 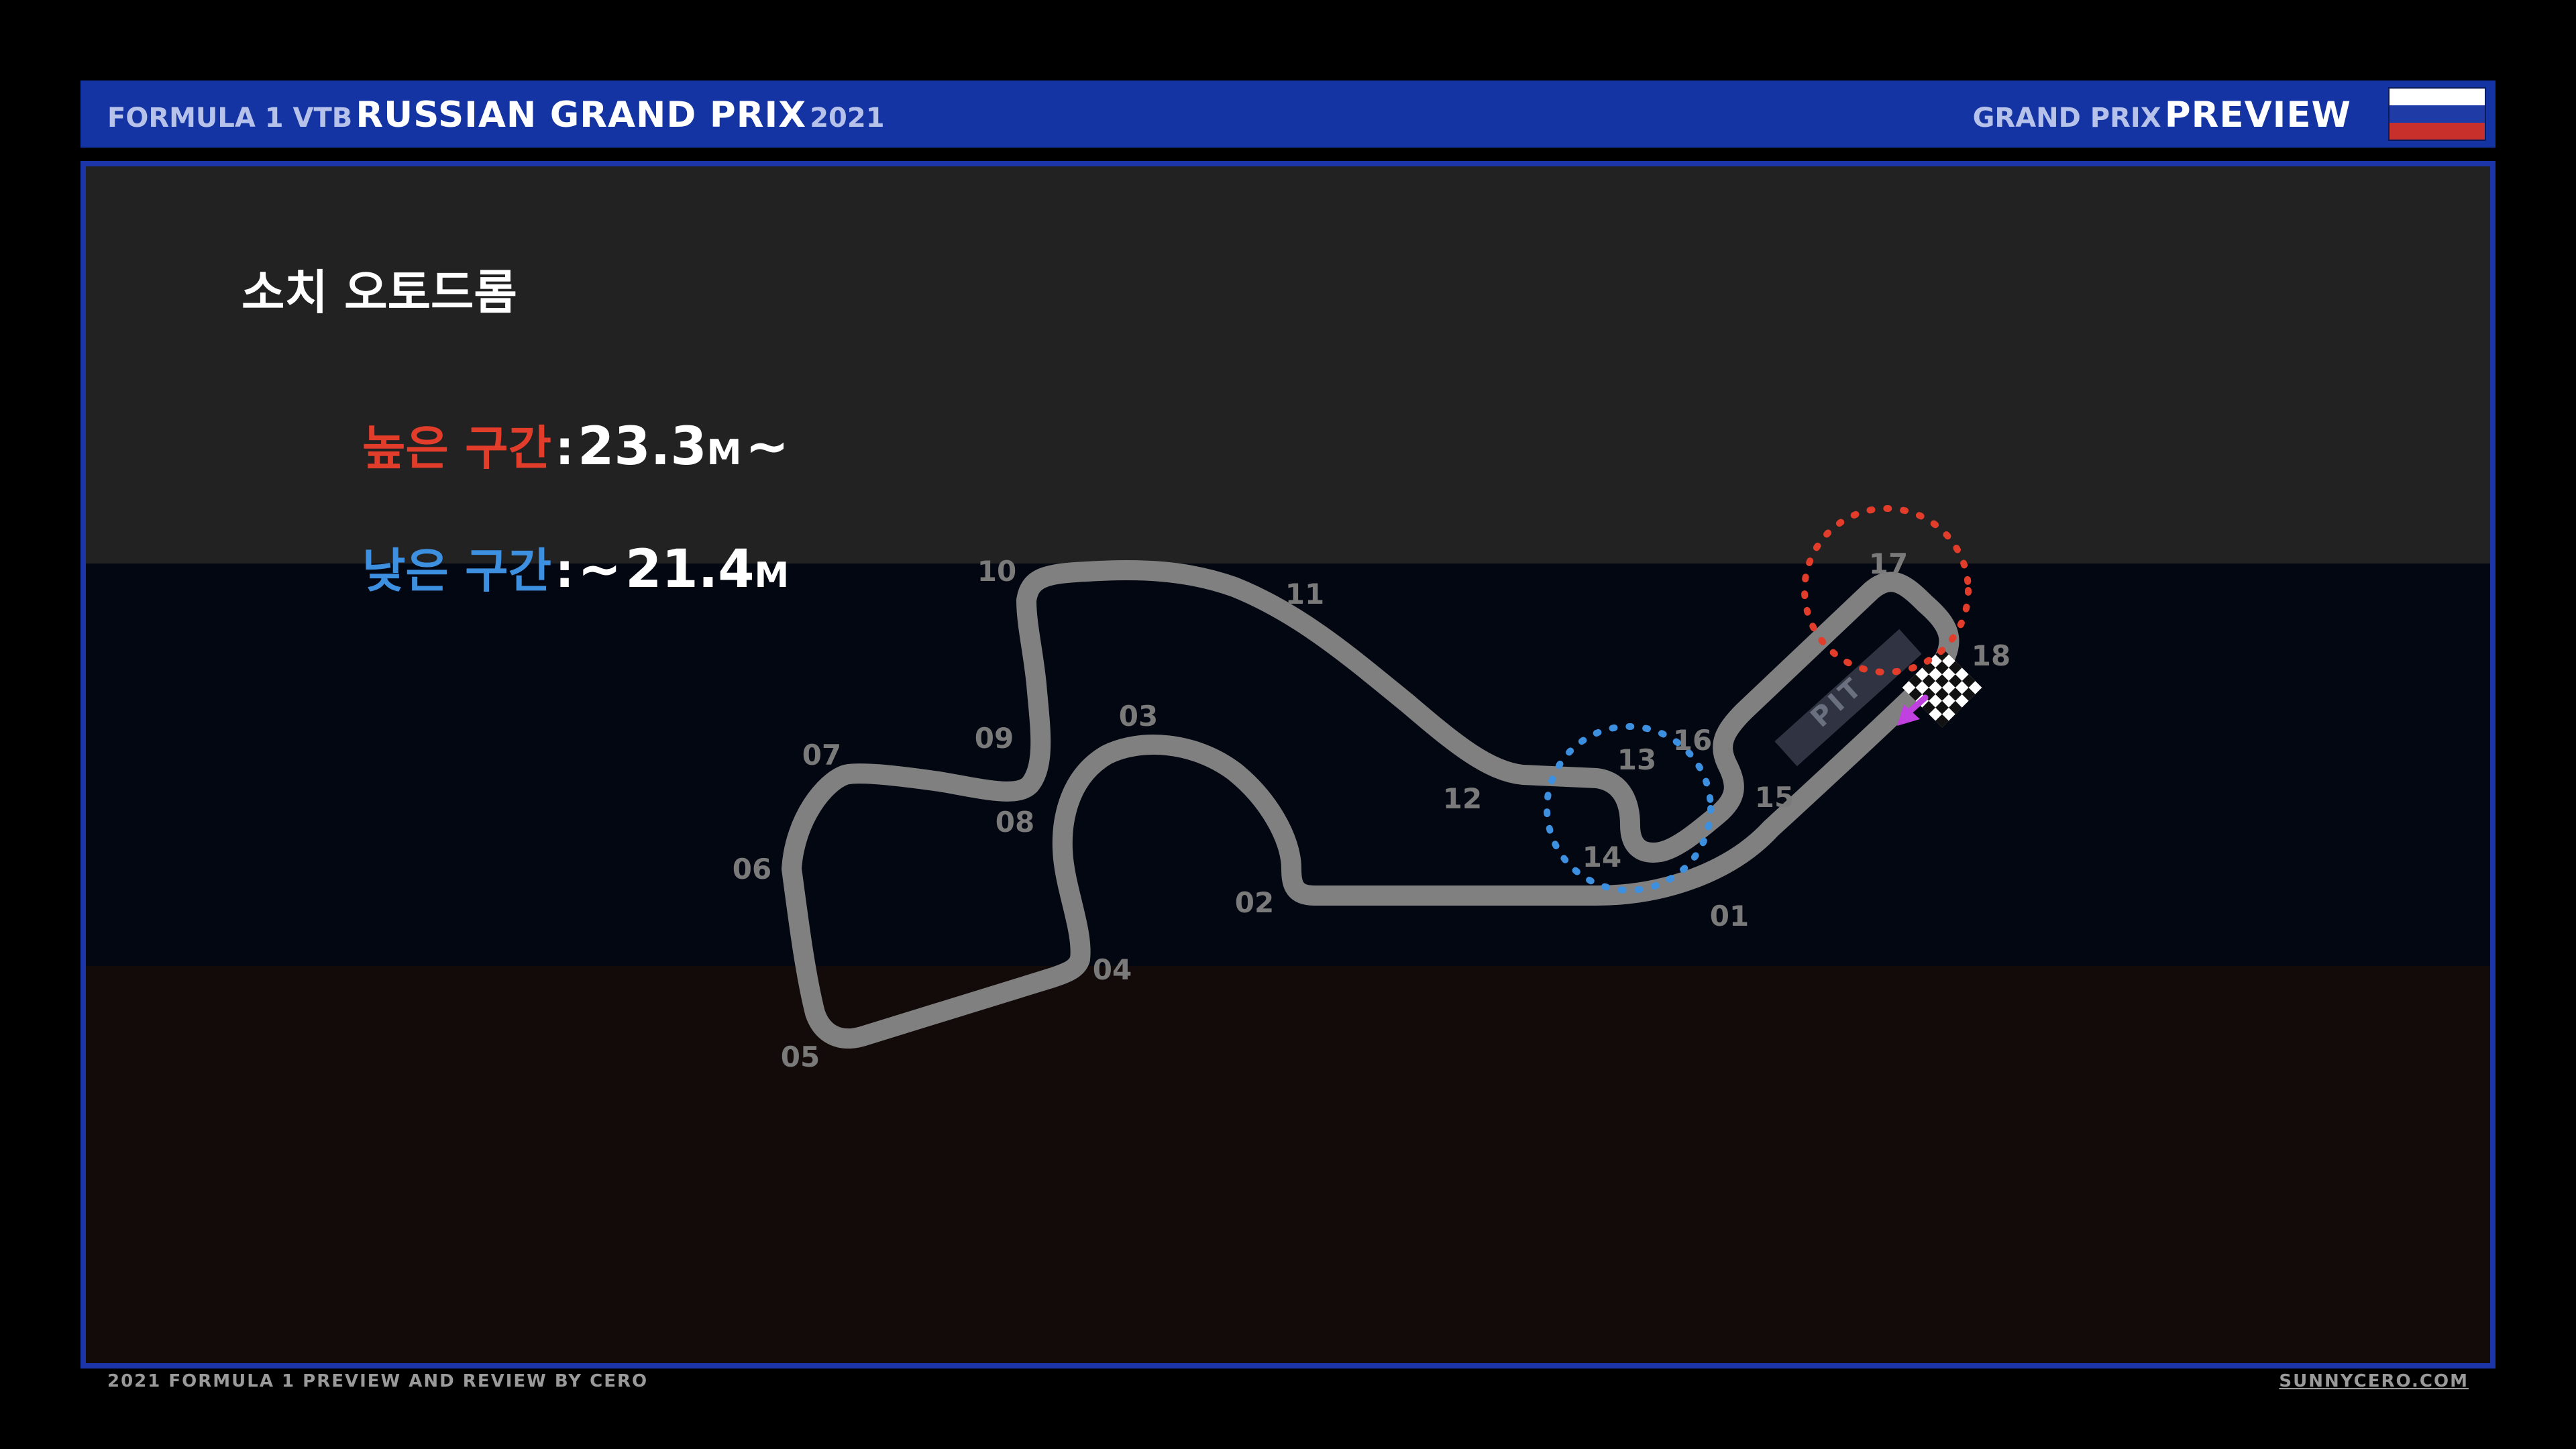 I want to click on turn-label: 14, so click(x=1601, y=857).